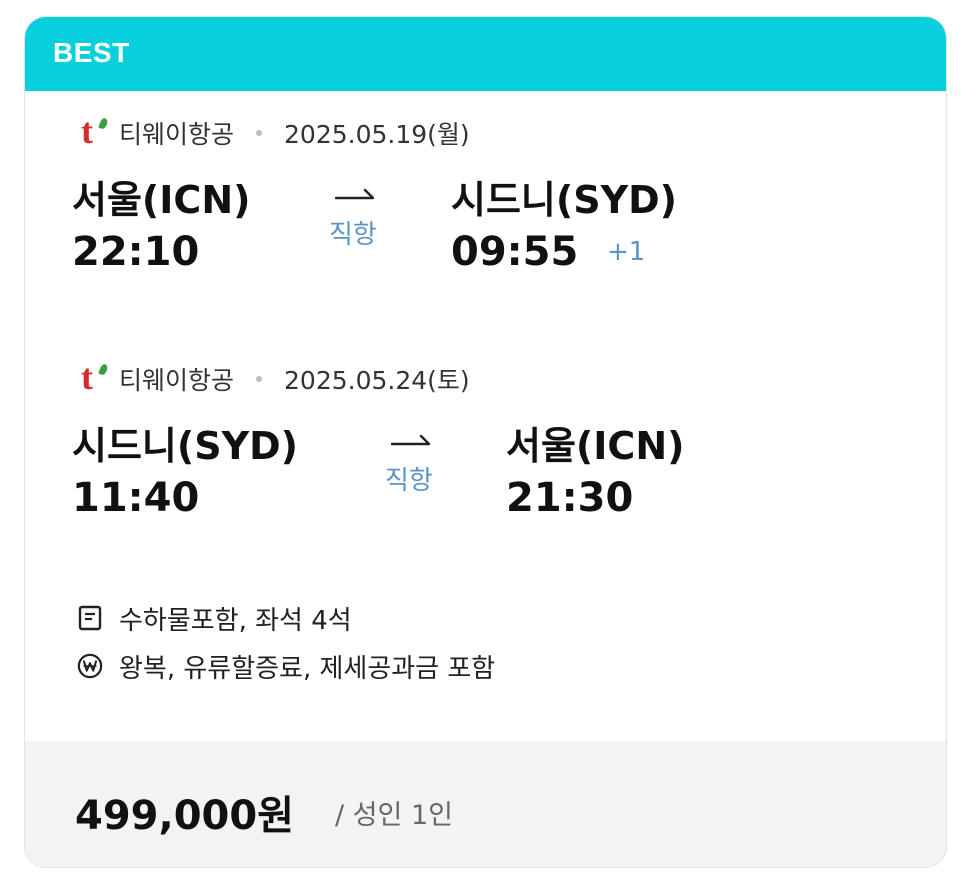 The height and width of the screenshot is (881, 978). Describe the element at coordinates (377, 134) in the screenshot. I see `flight-date: 2025.05.19(월)` at that location.